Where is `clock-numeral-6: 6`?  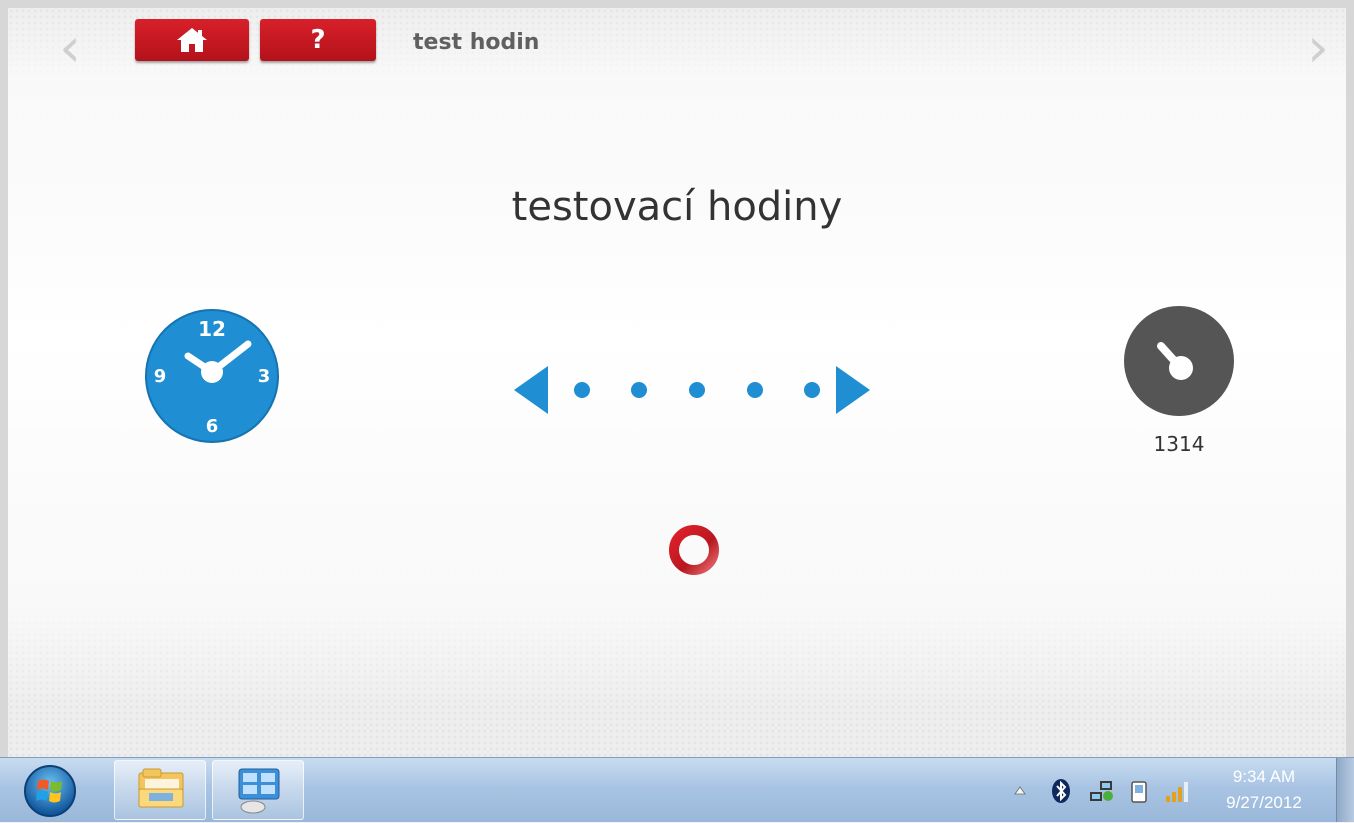 clock-numeral-6: 6 is located at coordinates (212, 426).